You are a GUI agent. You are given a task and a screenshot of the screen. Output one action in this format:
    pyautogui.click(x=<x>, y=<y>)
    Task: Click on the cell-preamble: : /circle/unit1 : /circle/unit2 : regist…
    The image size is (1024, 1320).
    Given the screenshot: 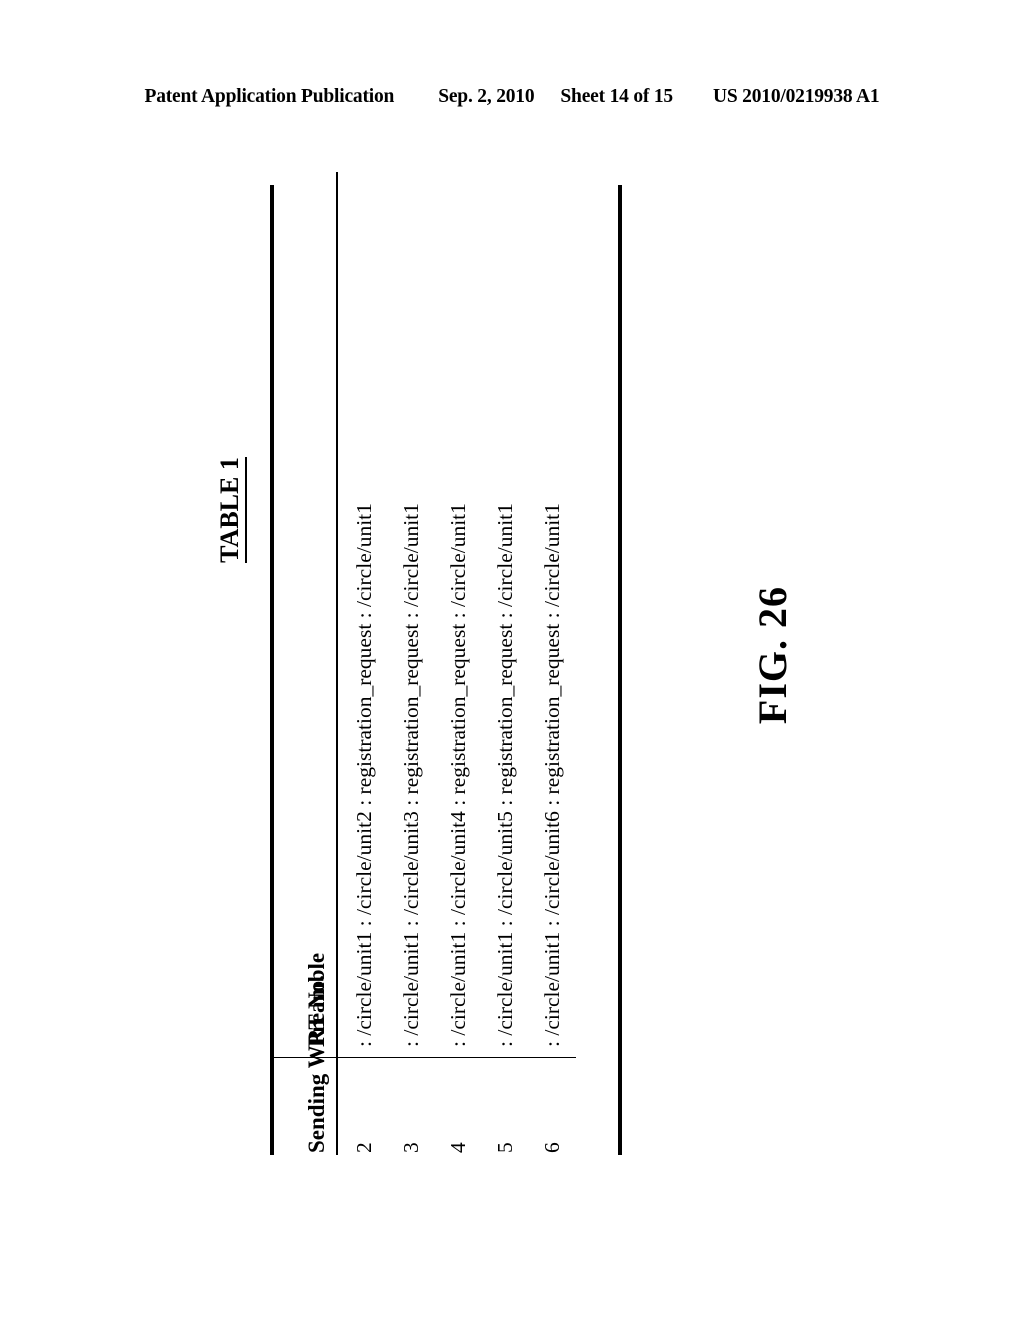 What is the action you would take?
    pyautogui.click(x=362, y=615)
    